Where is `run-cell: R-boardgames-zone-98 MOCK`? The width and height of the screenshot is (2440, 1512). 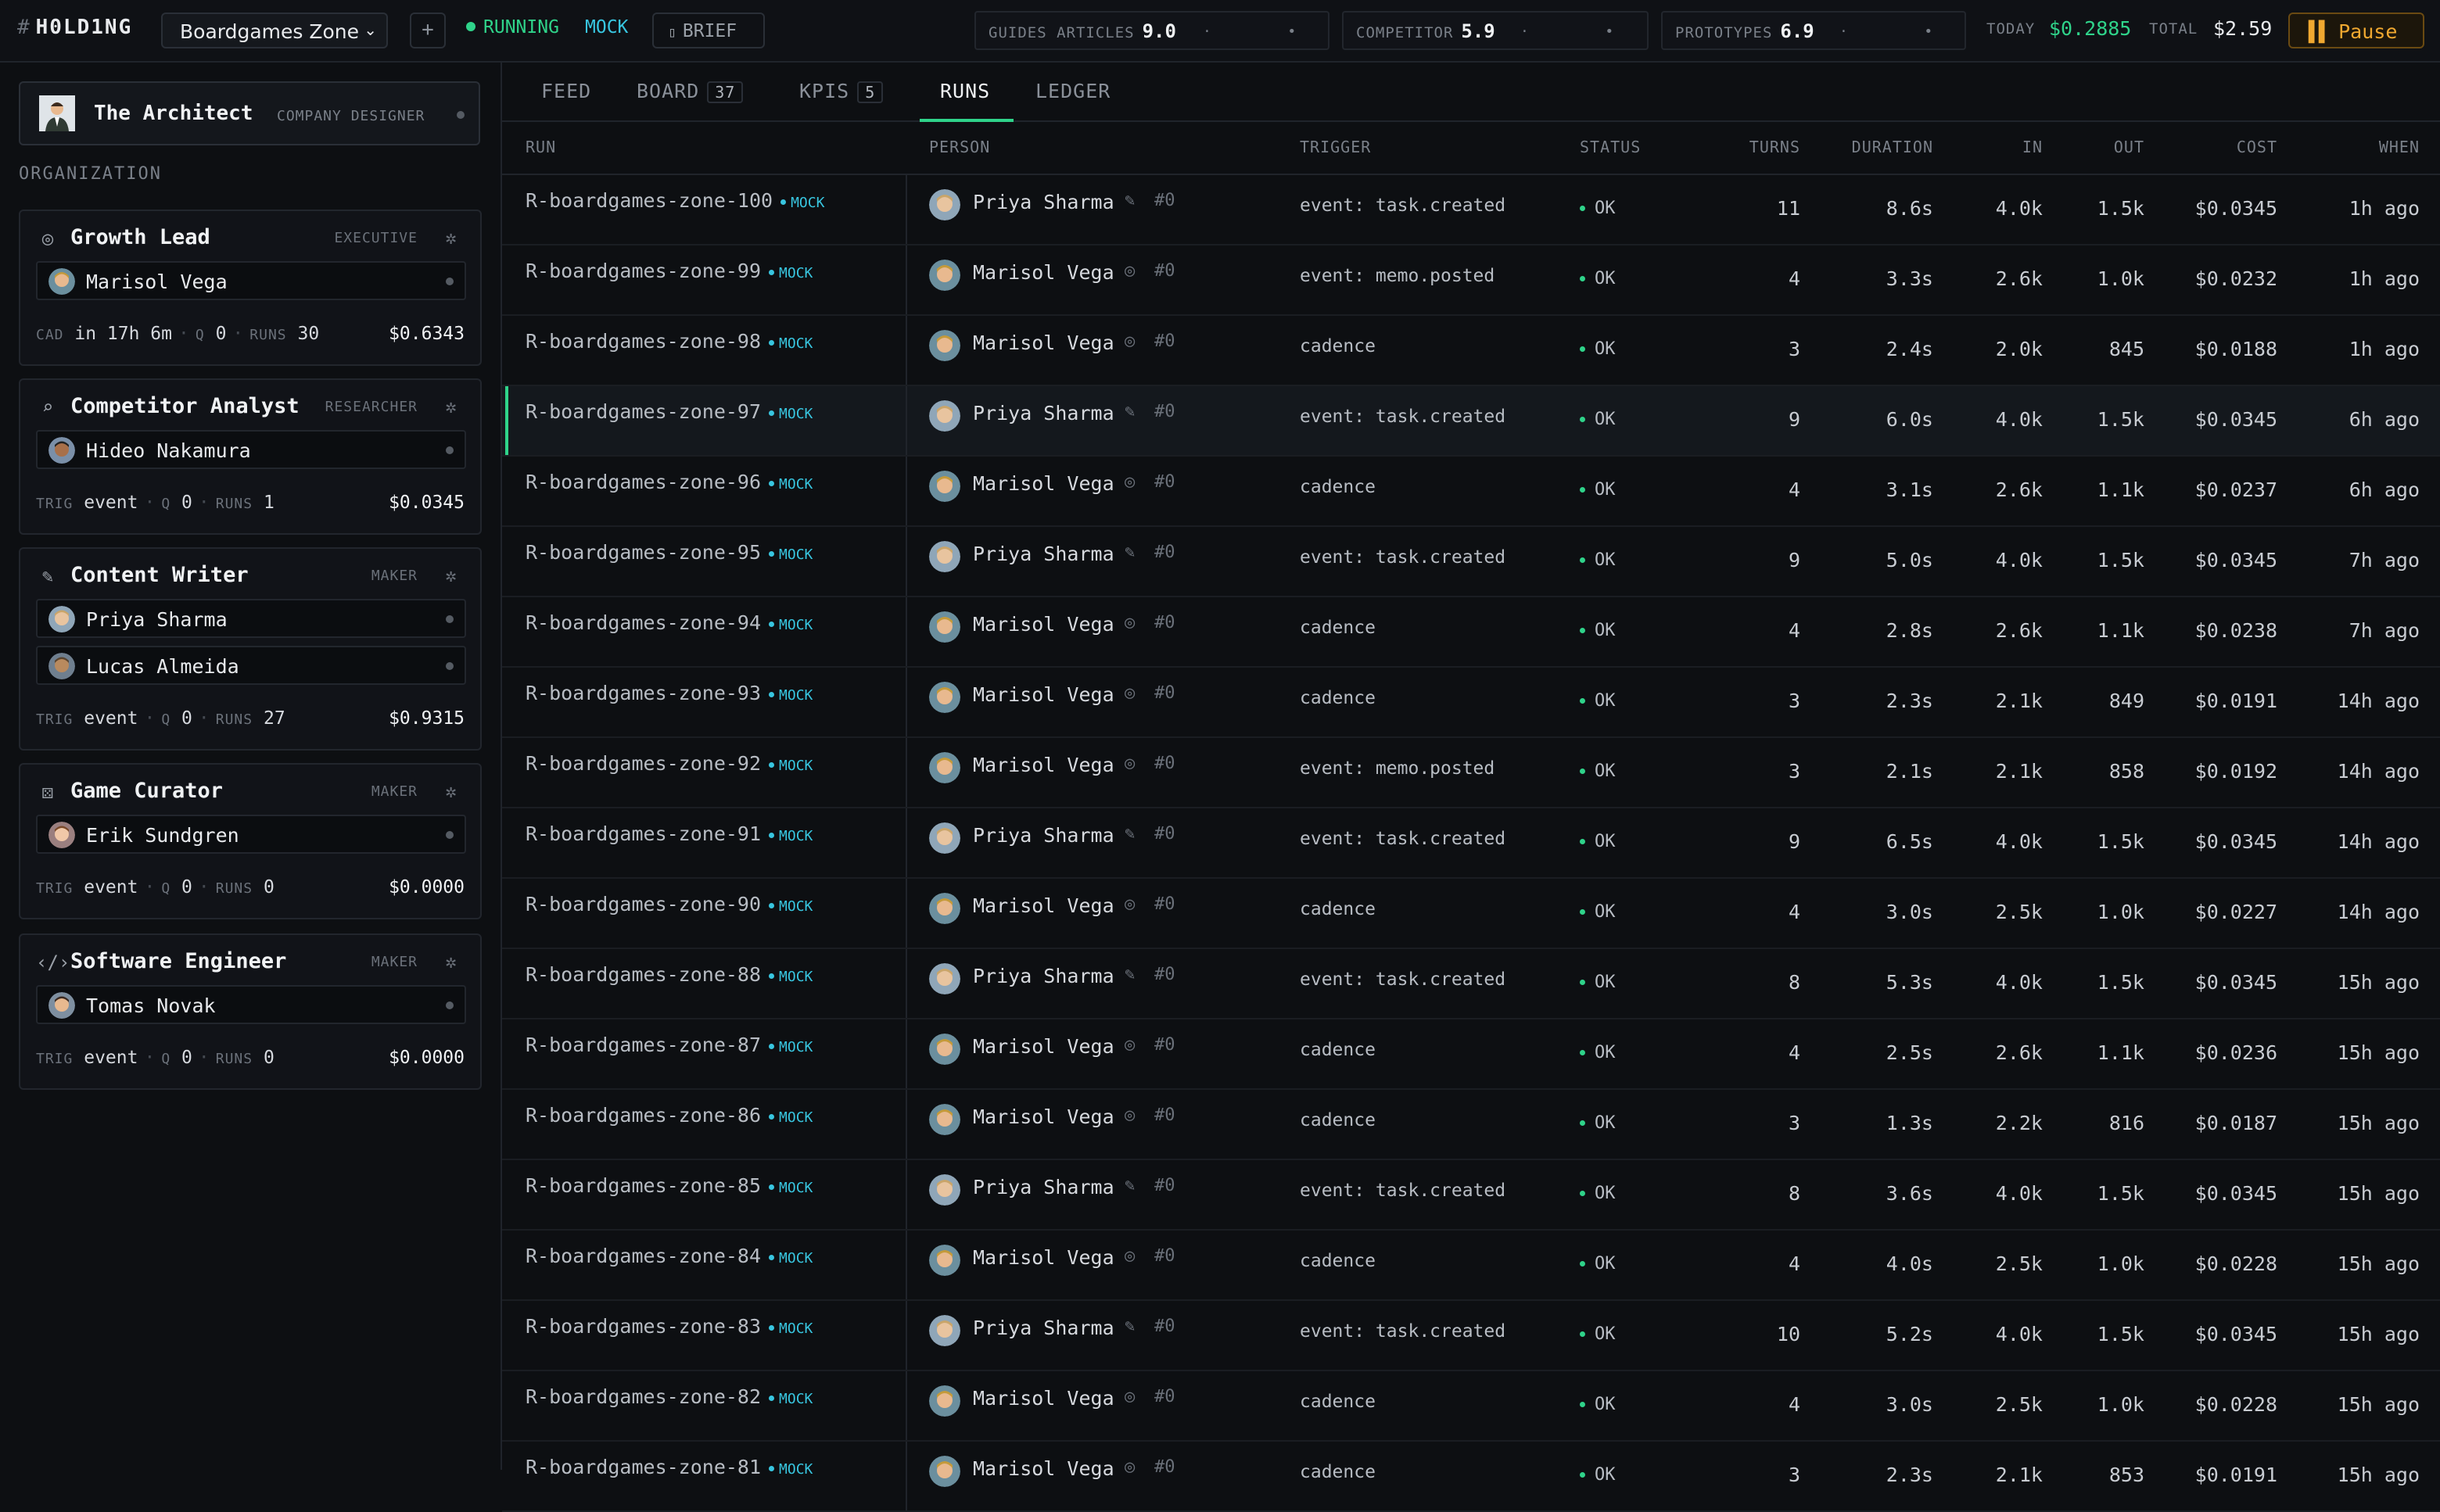 run-cell: R-boardgames-zone-98 MOCK is located at coordinates (704, 350).